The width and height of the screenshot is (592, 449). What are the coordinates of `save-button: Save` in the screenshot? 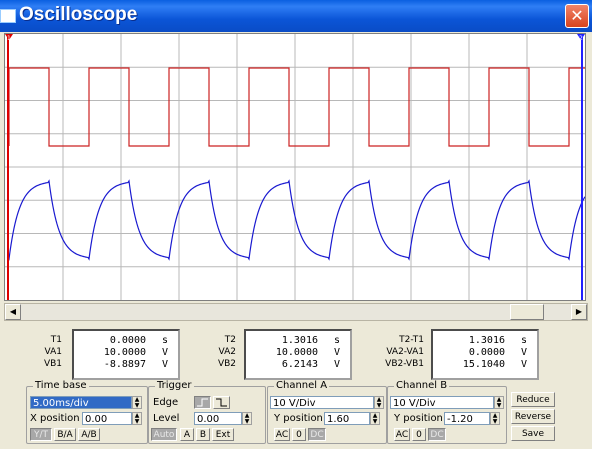 It's located at (533, 433).